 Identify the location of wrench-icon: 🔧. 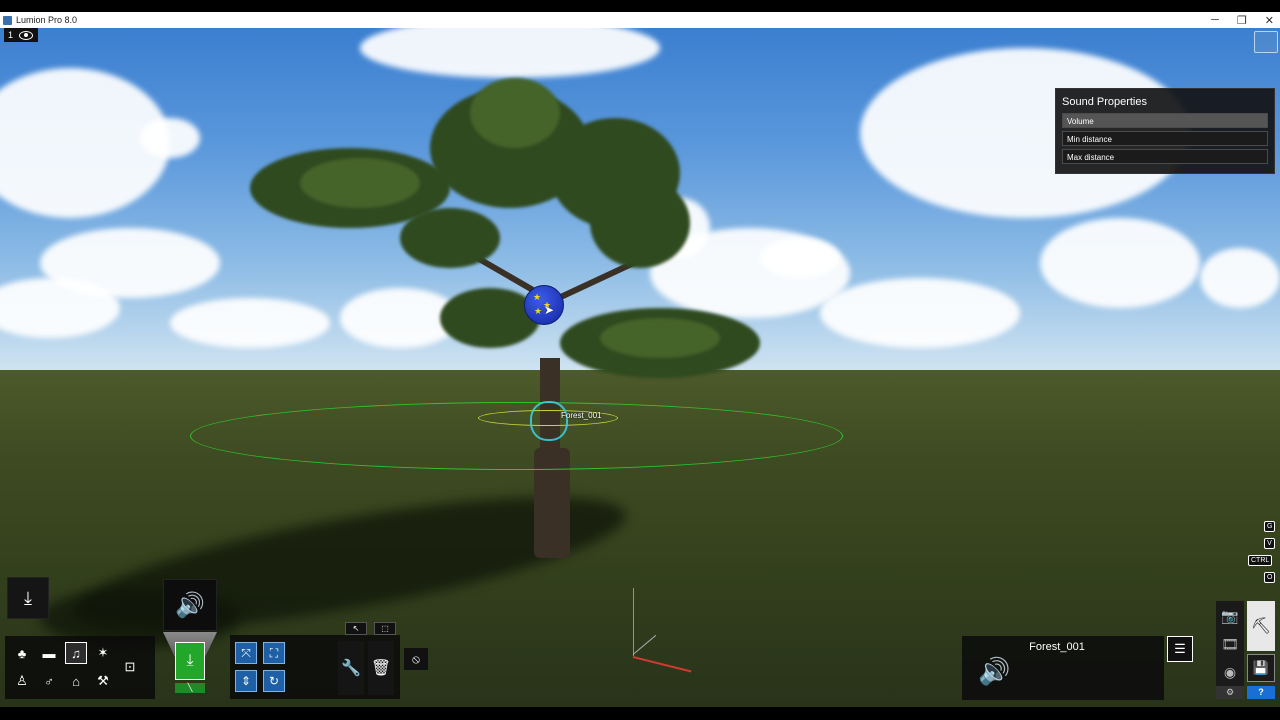
(351, 668).